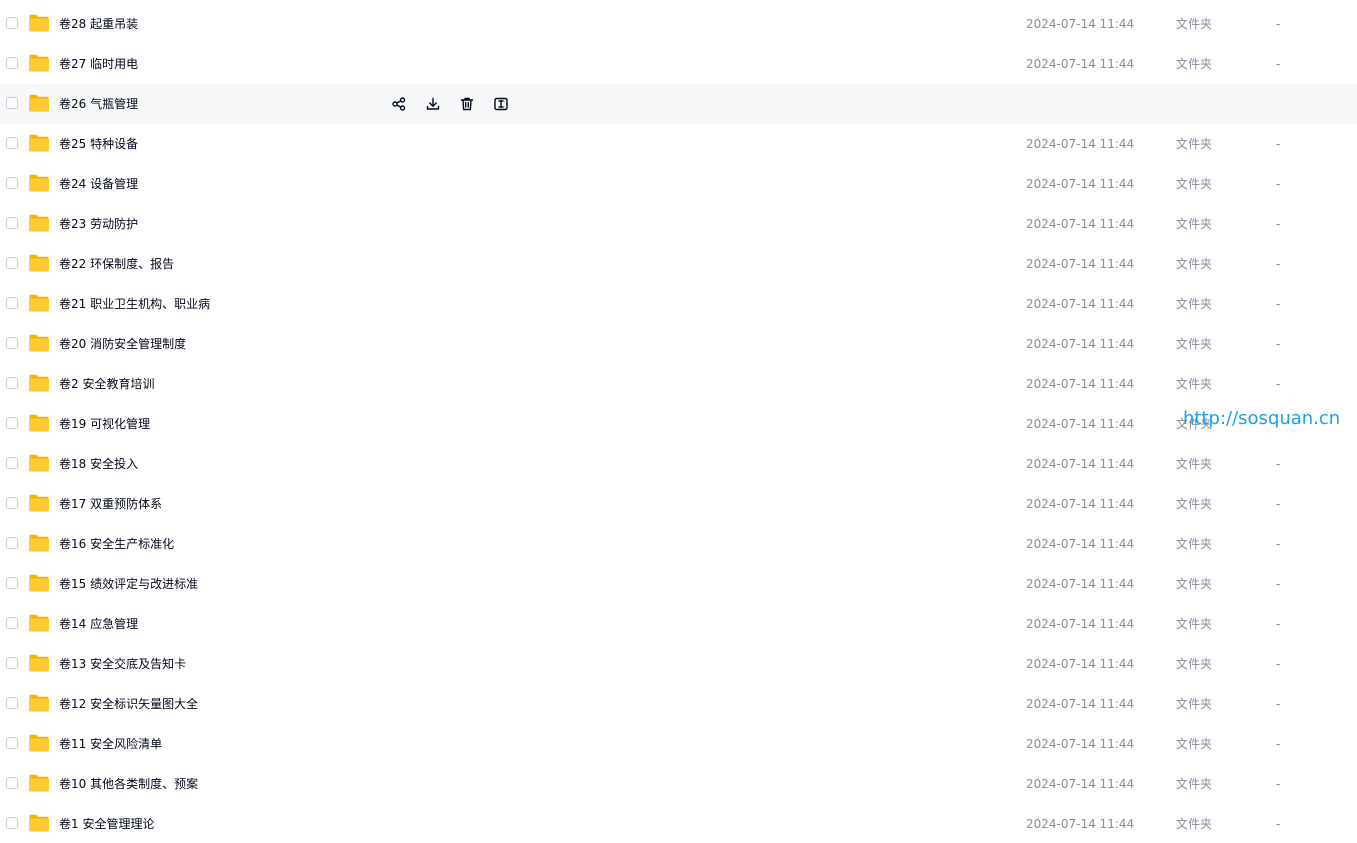  I want to click on file-name: 卷13 安全交底及告知卡, so click(122, 664).